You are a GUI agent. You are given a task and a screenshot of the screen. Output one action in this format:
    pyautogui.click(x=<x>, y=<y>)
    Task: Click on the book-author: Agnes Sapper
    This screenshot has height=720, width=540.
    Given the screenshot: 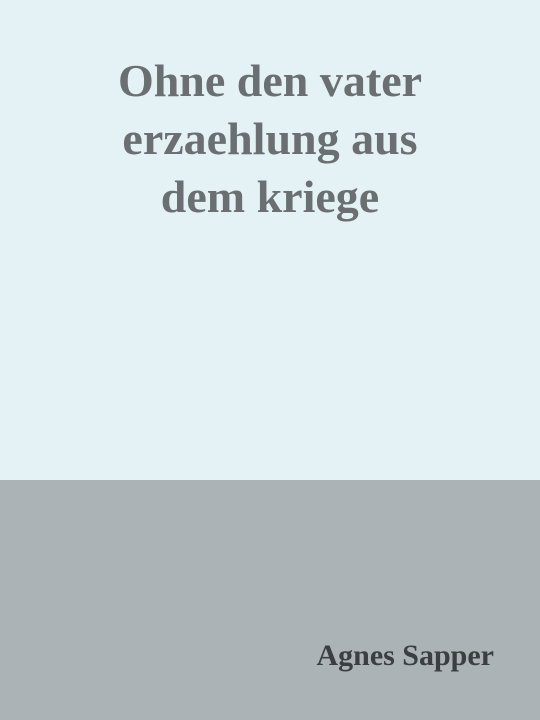 What is the action you would take?
    pyautogui.click(x=405, y=655)
    